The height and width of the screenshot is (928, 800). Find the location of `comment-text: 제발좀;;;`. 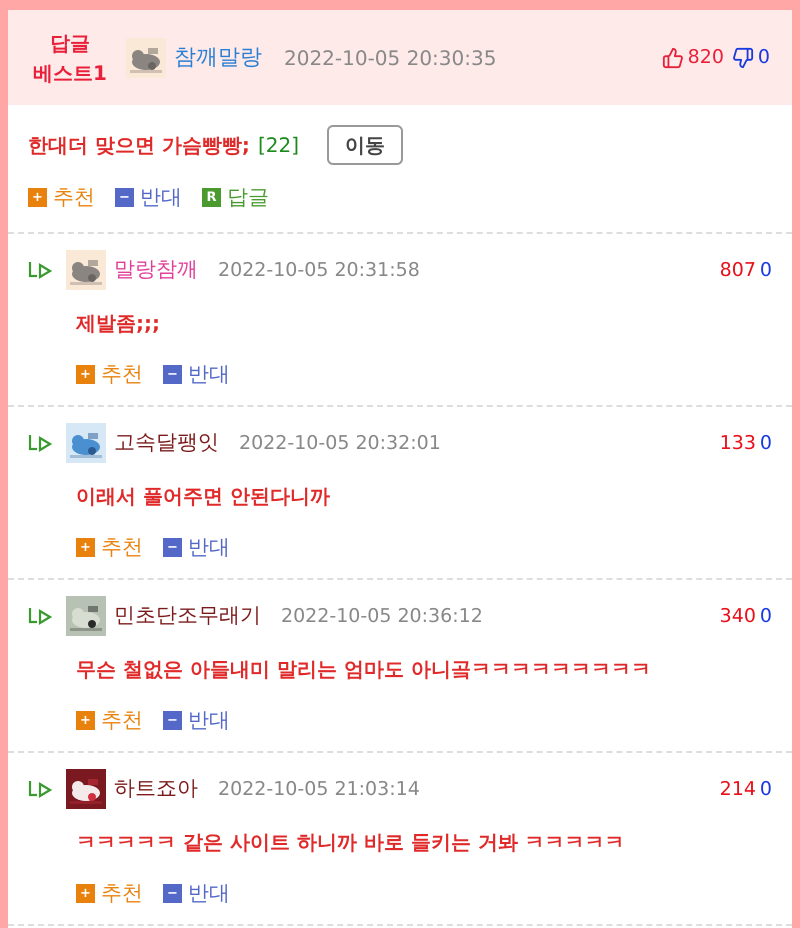

comment-text: 제발좀;;; is located at coordinates (118, 323).